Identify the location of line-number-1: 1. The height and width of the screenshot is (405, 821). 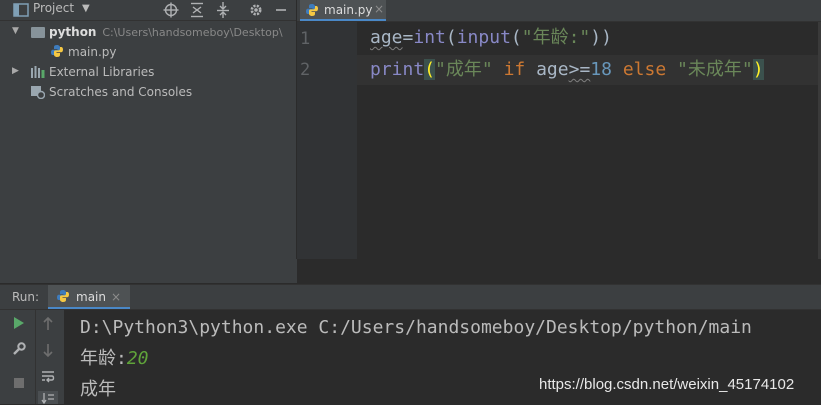
(305, 39).